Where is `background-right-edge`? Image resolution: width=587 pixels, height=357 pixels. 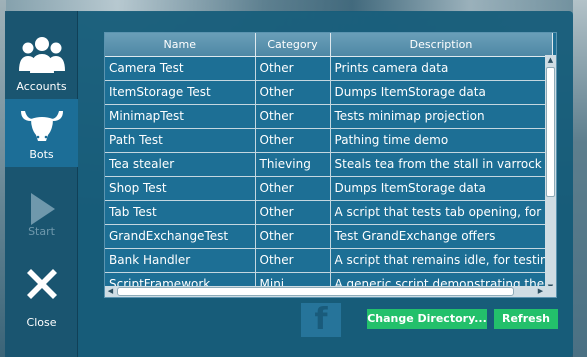 background-right-edge is located at coordinates (580, 178).